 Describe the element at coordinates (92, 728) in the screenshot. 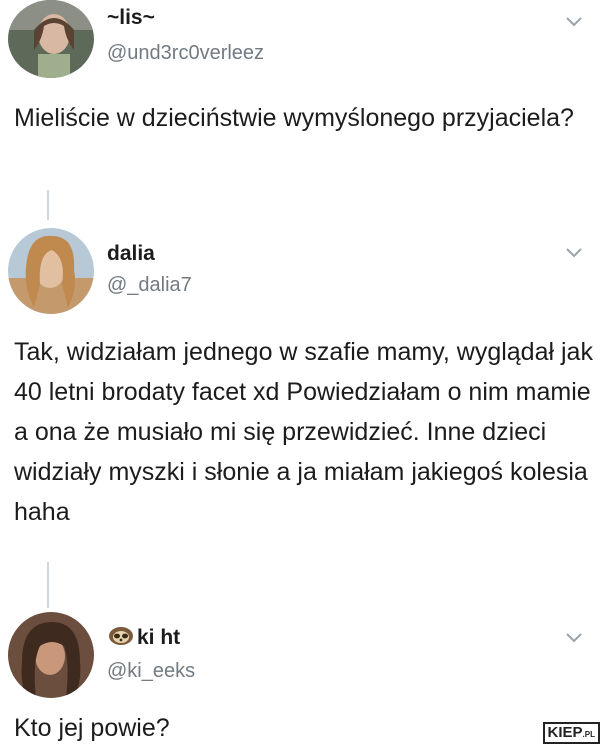

I see `tweet-text: Kto jej powie?` at that location.